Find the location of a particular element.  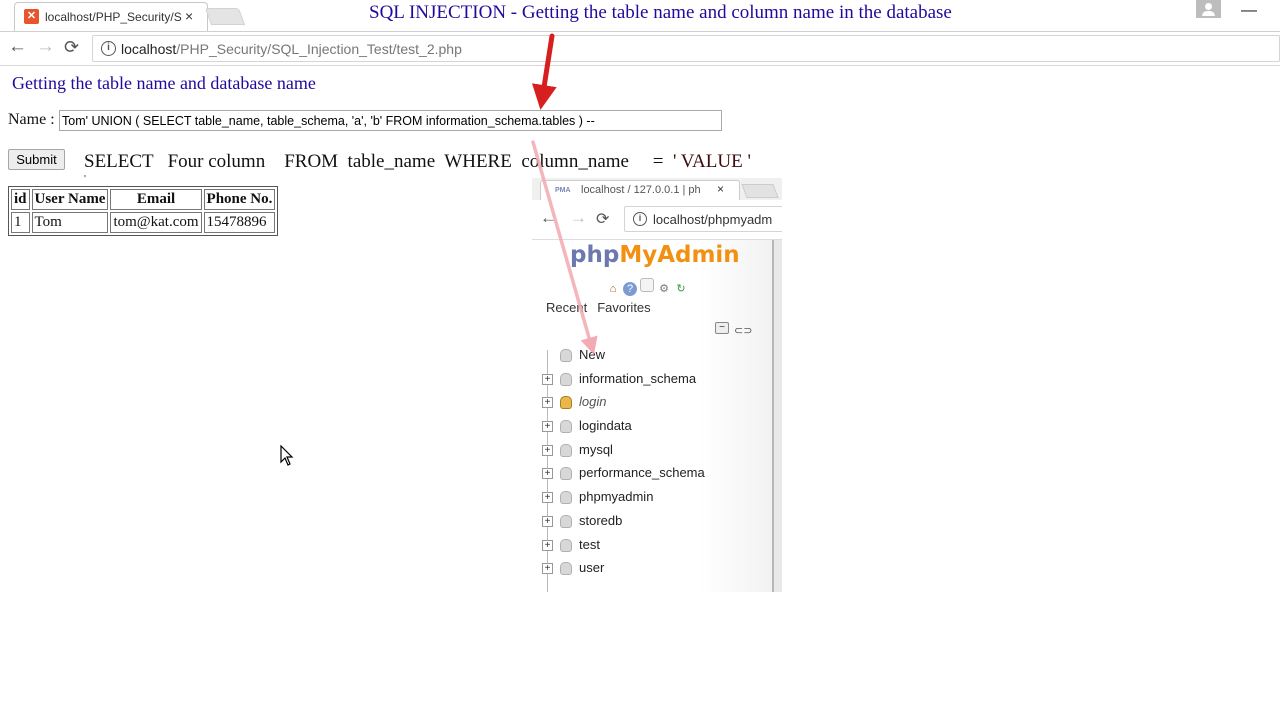

tree-item-information-schema: + information_schema is located at coordinates (650, 380).